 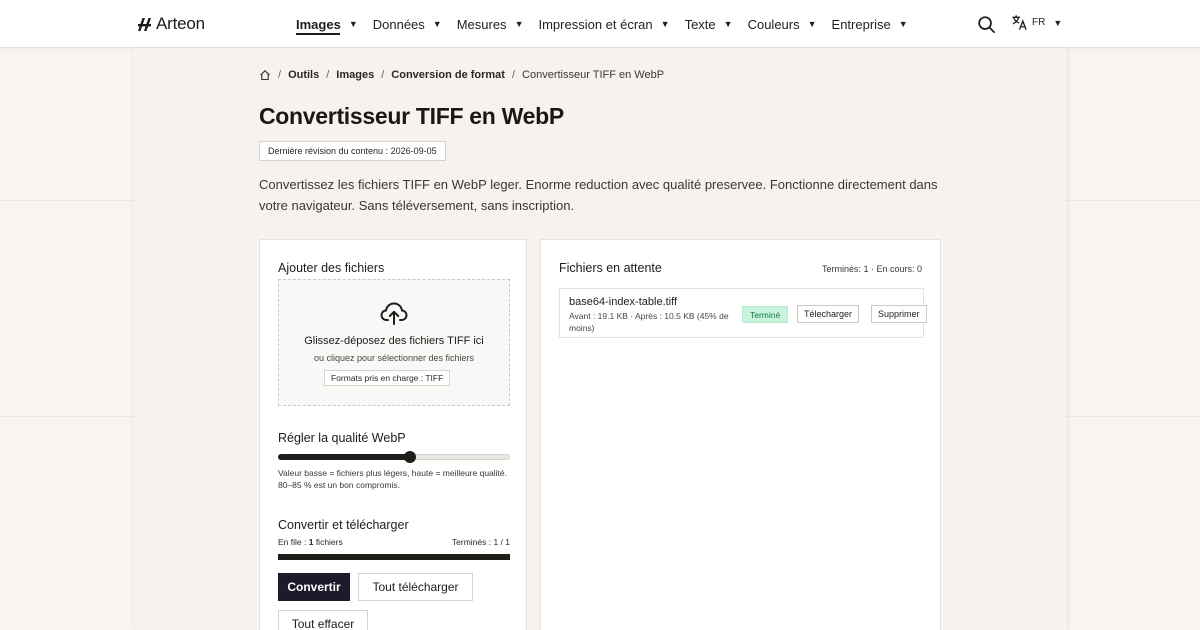 I want to click on dropzone-main-text: Glissez-déposez des fichiers TIFF ici, so click(x=394, y=341).